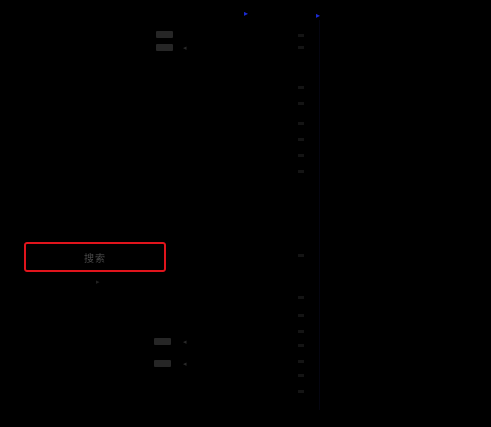 The image size is (491, 427). I want to click on search-button-label: 搜索, so click(95, 259).